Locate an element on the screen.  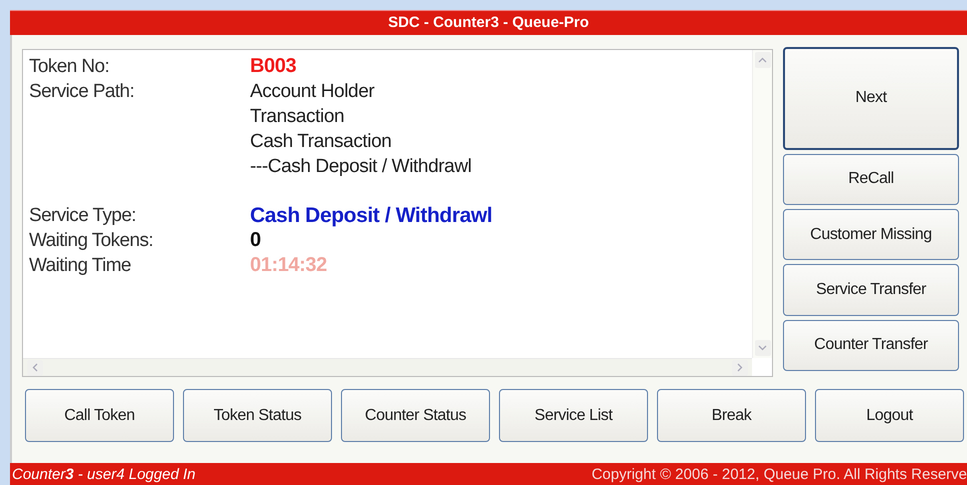
scroll-down-icon is located at coordinates (762, 348).